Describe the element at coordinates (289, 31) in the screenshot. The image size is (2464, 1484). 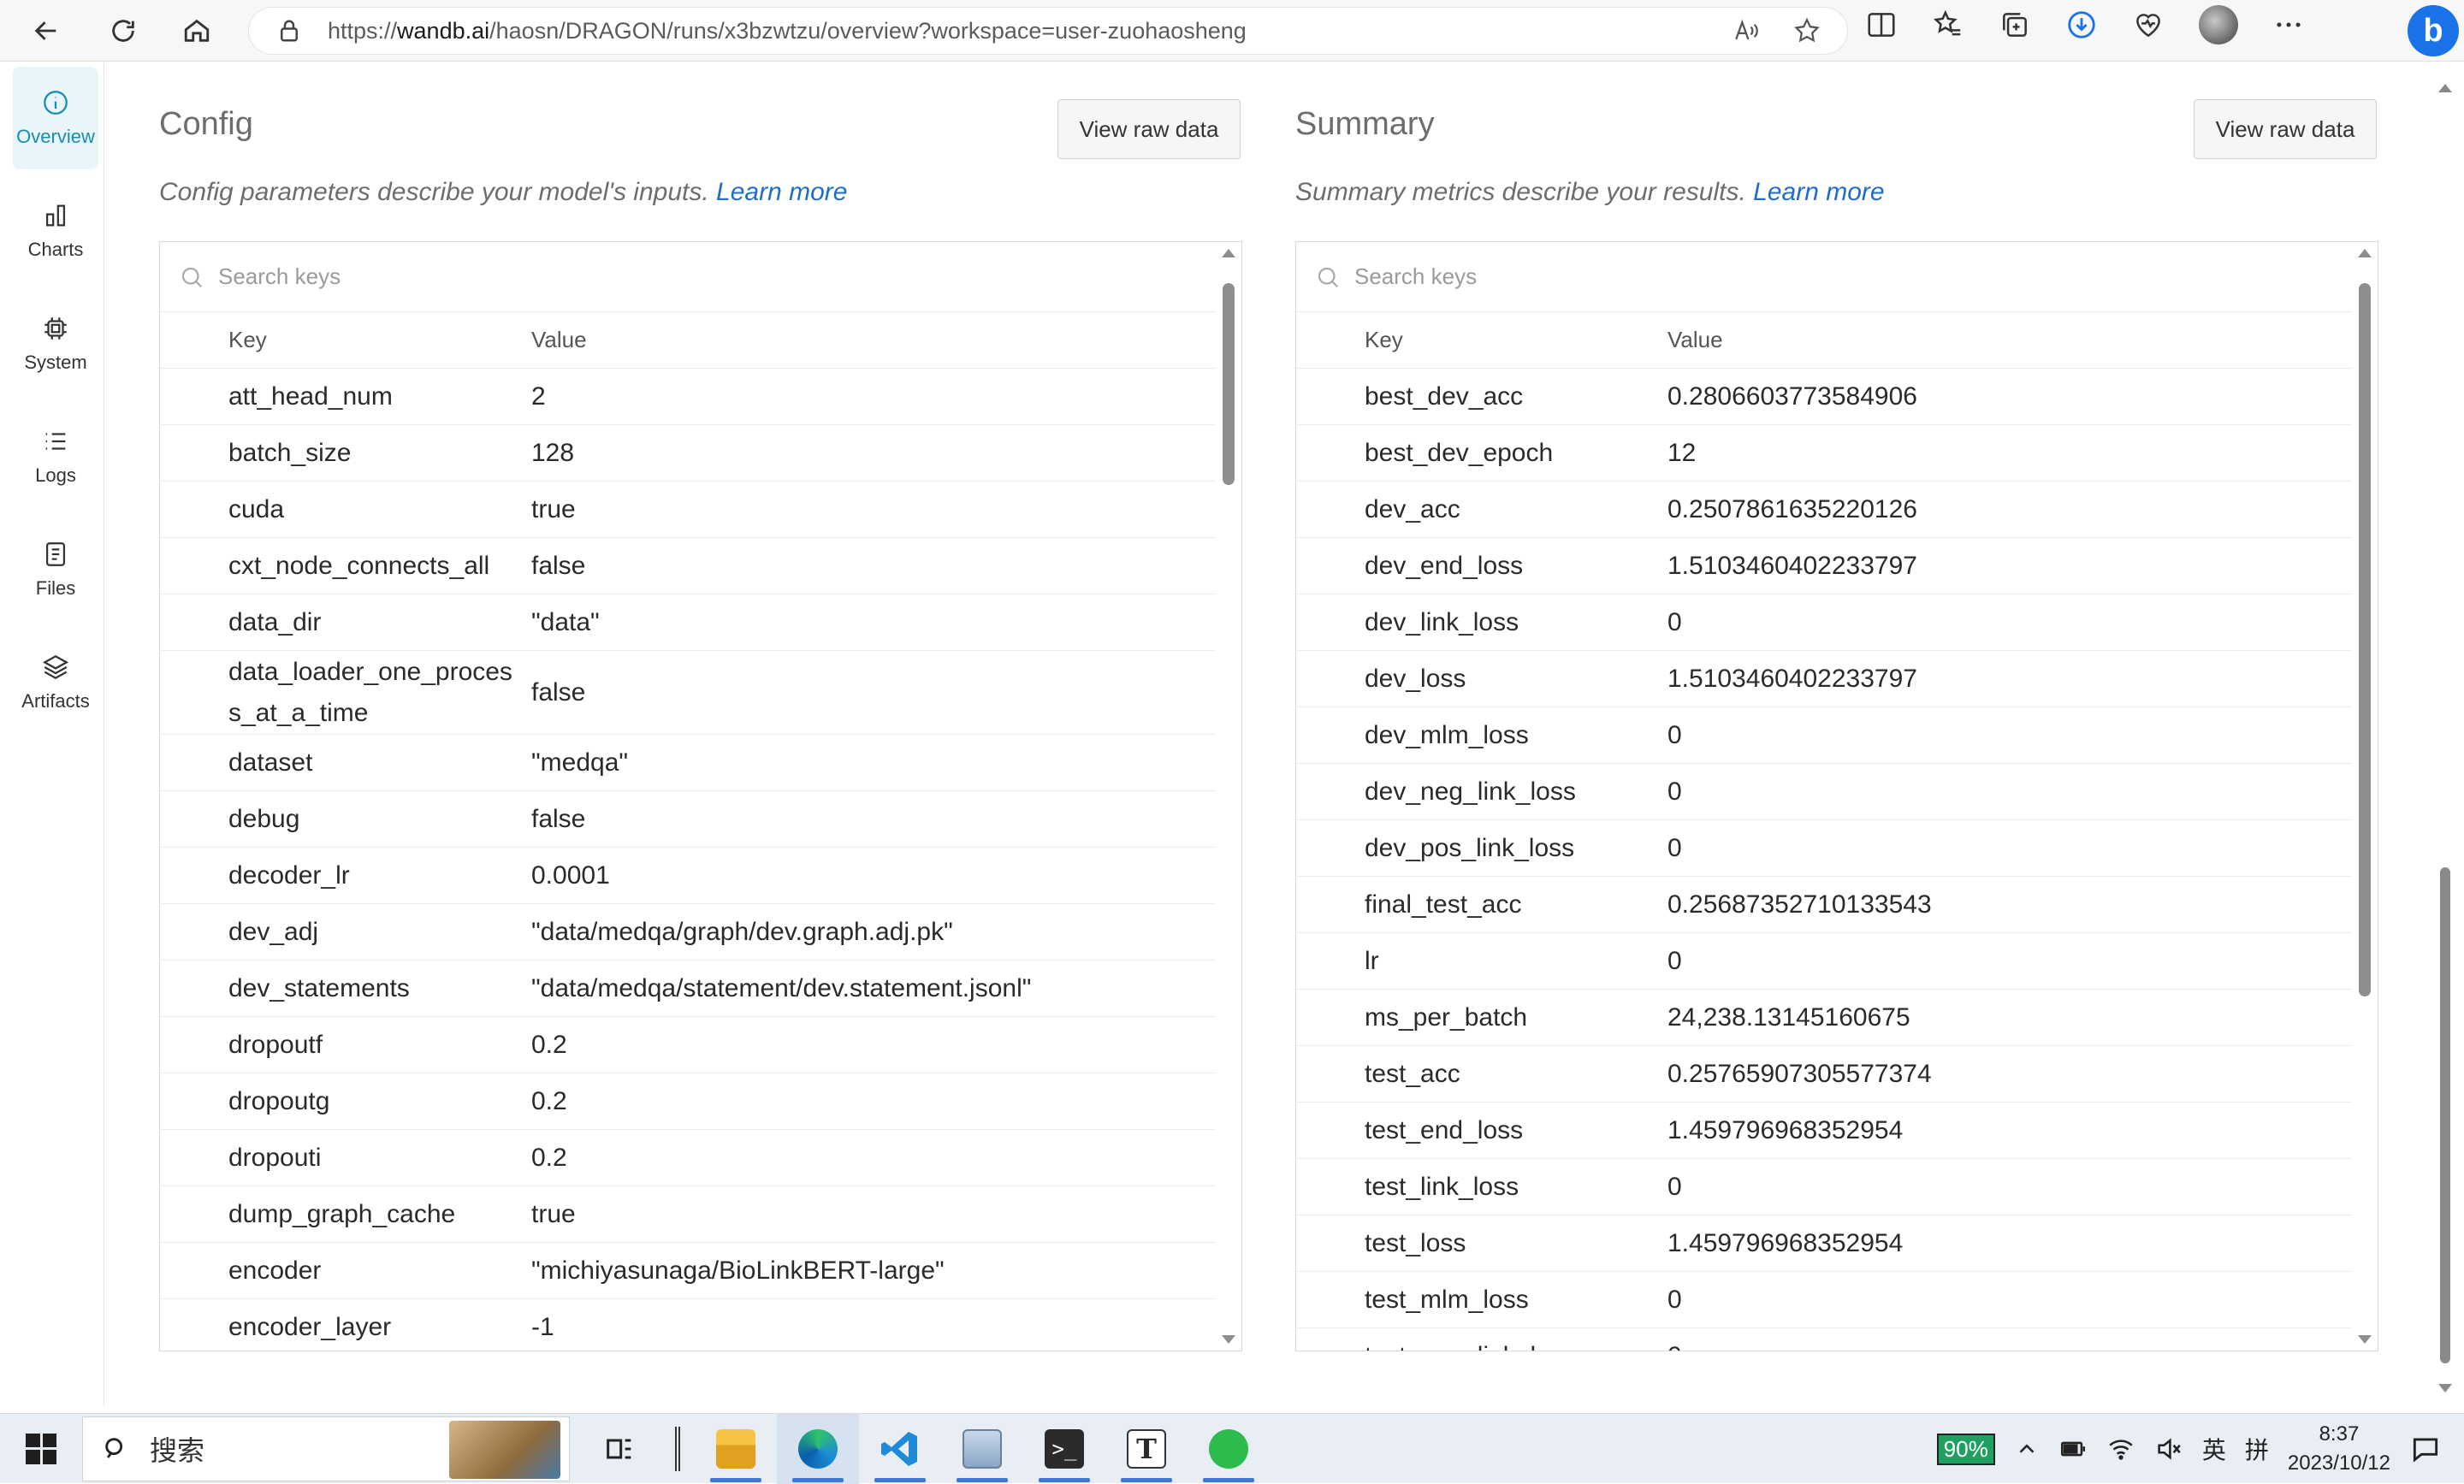
I see `lock-icon` at that location.